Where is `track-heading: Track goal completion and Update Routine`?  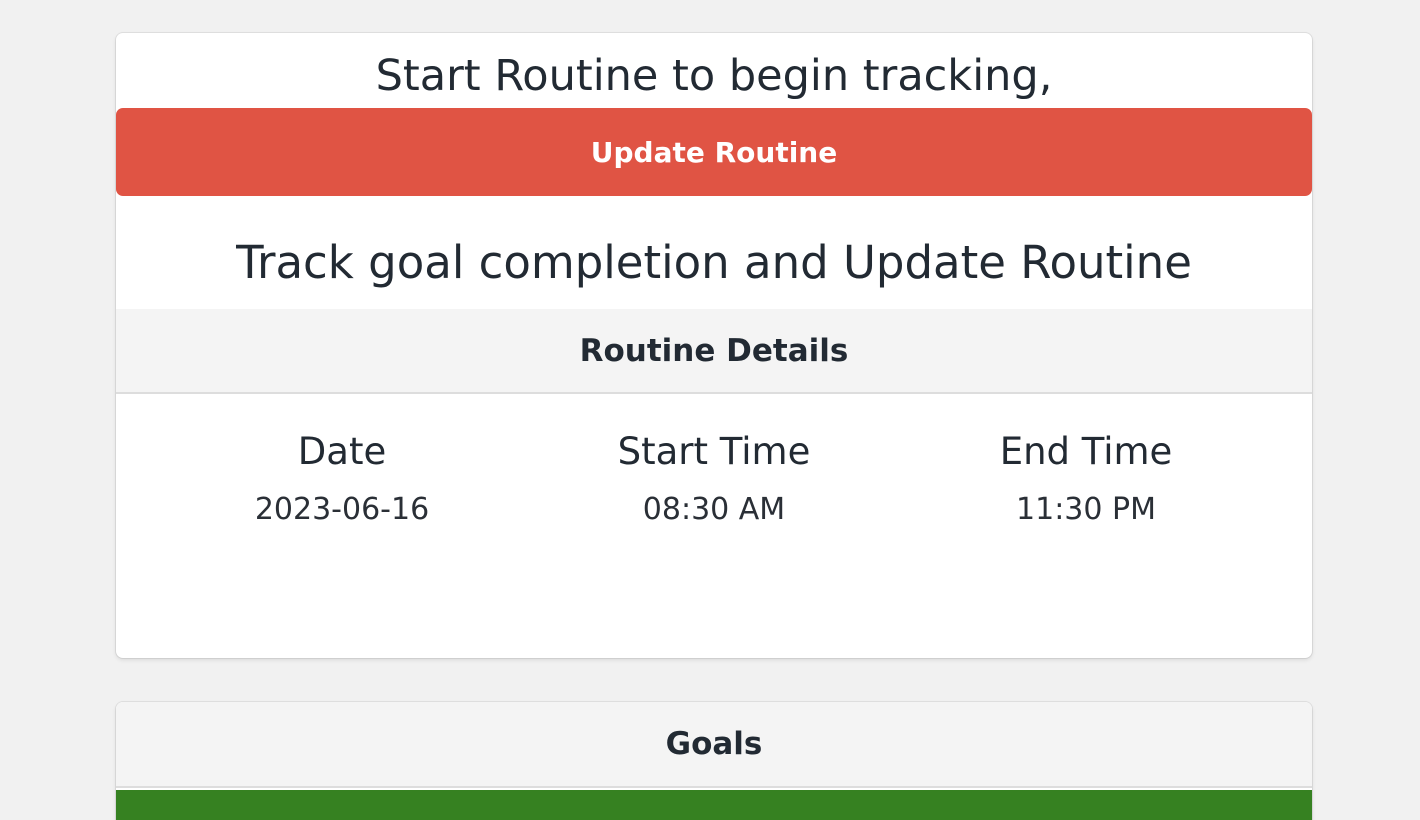
track-heading: Track goal completion and Update Routine is located at coordinates (714, 262).